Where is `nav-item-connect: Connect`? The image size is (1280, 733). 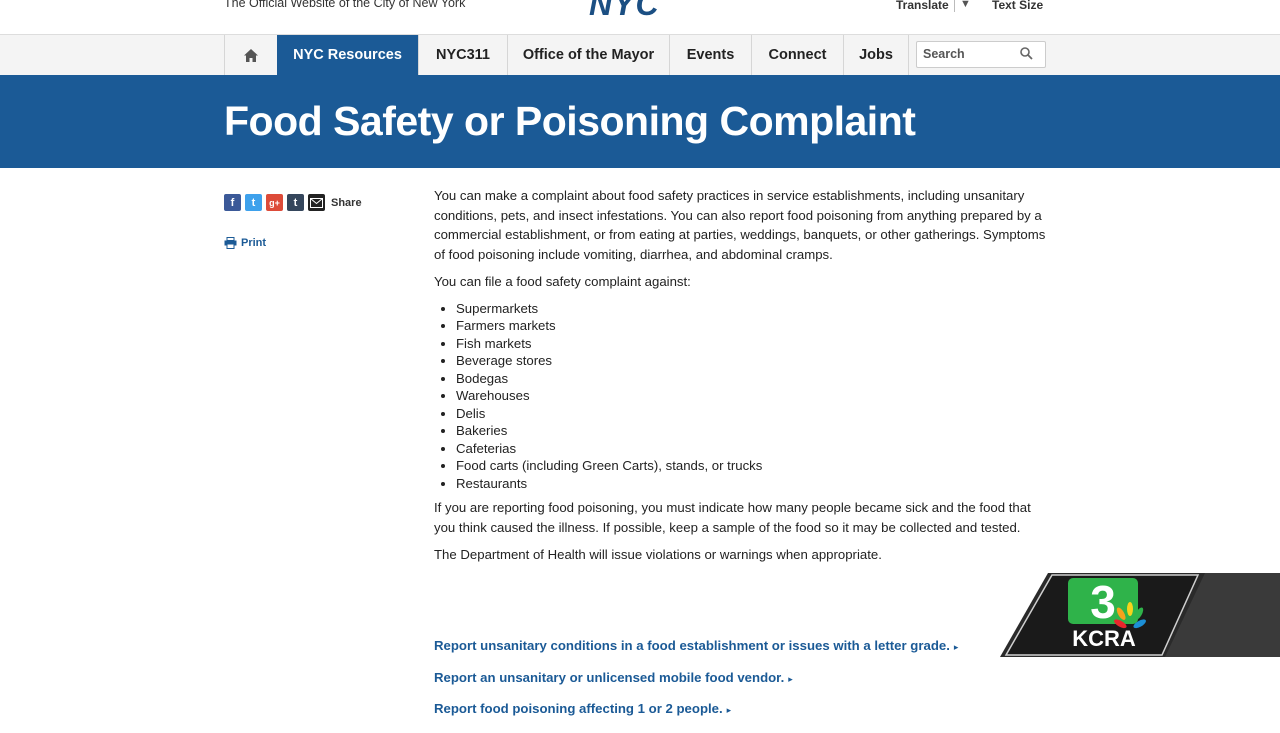
nav-item-connect: Connect is located at coordinates (797, 55).